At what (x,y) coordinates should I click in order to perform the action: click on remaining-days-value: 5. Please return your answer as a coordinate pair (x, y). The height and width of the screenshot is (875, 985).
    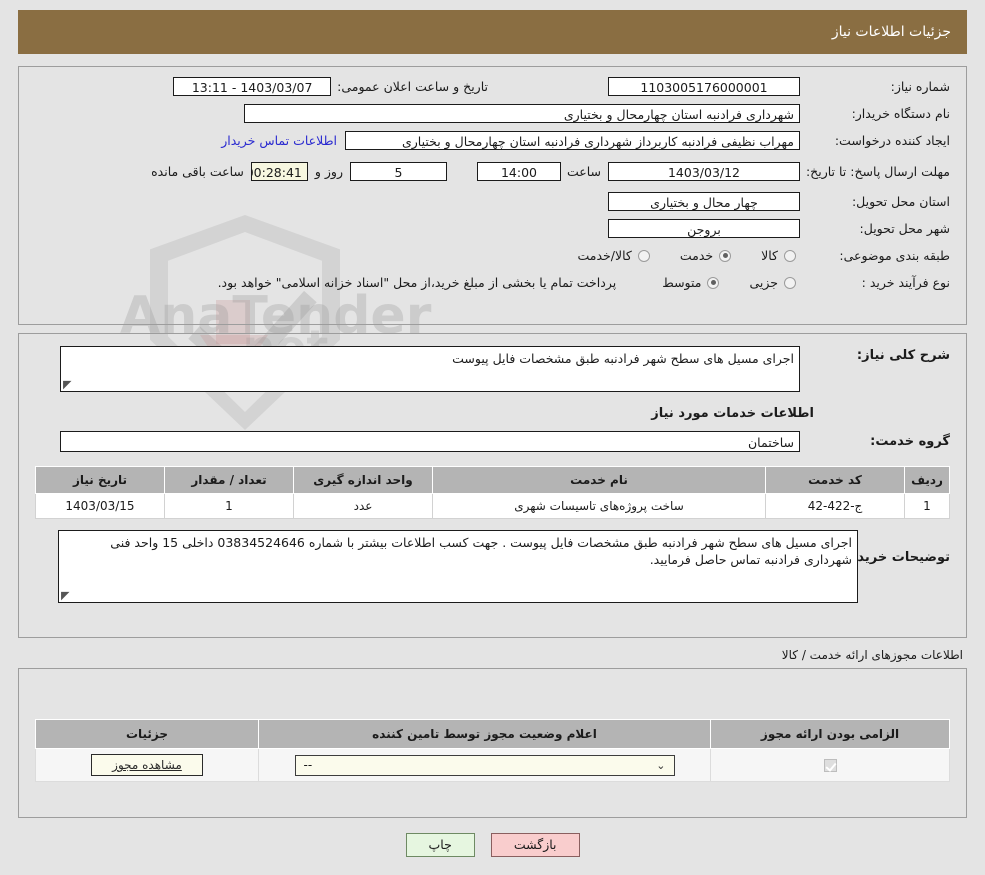
    Looking at the image, I should click on (398, 171).